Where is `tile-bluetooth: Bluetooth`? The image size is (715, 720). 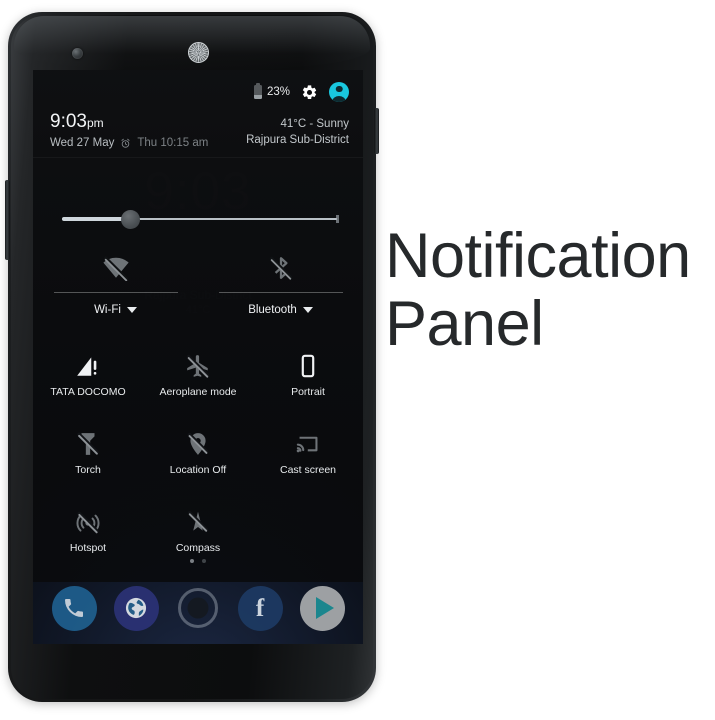
tile-bluetooth: Bluetooth is located at coordinates (280, 288).